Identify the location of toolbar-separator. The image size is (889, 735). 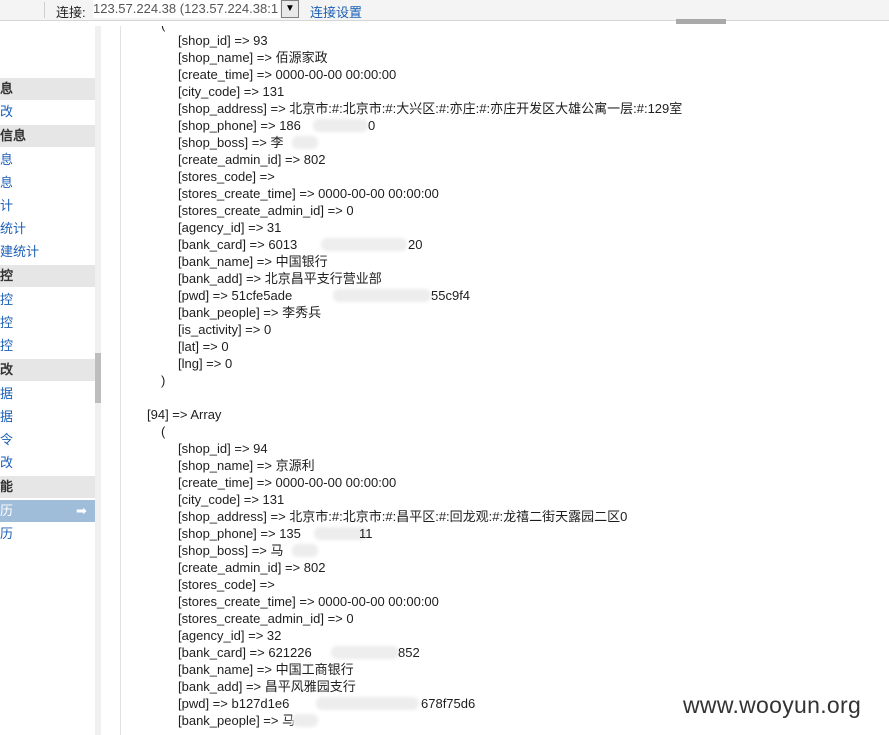
(44, 10).